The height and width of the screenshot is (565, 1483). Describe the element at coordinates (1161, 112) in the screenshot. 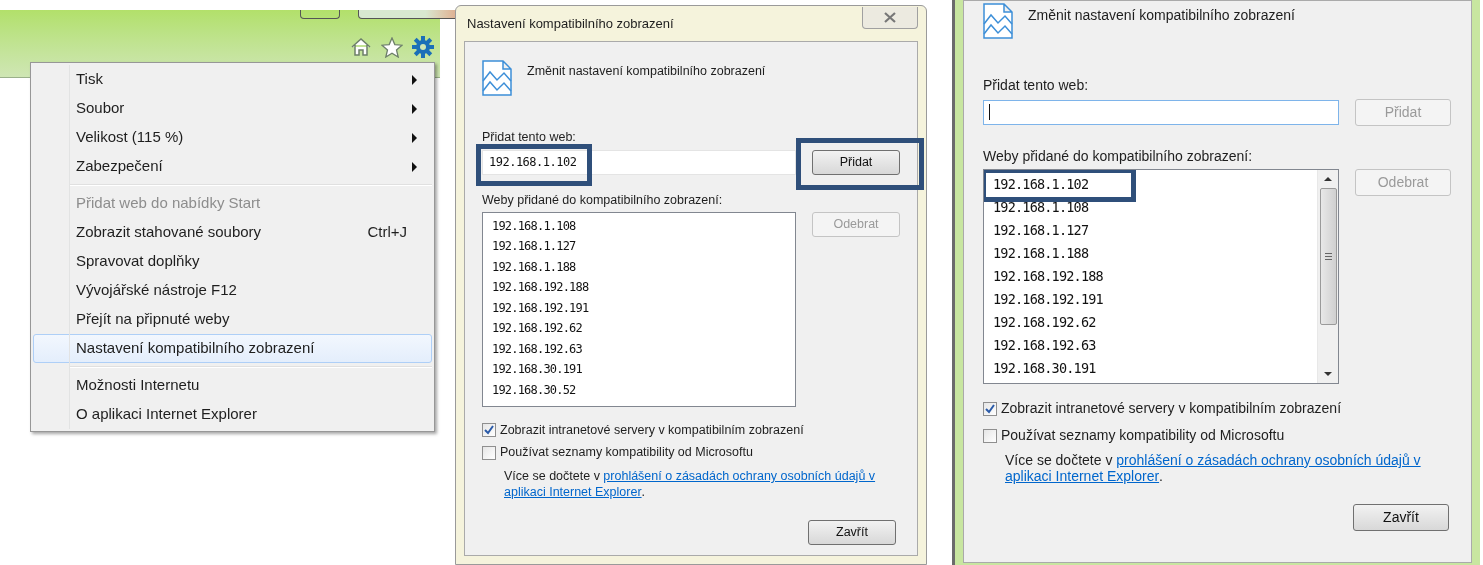

I see `url-input-field` at that location.